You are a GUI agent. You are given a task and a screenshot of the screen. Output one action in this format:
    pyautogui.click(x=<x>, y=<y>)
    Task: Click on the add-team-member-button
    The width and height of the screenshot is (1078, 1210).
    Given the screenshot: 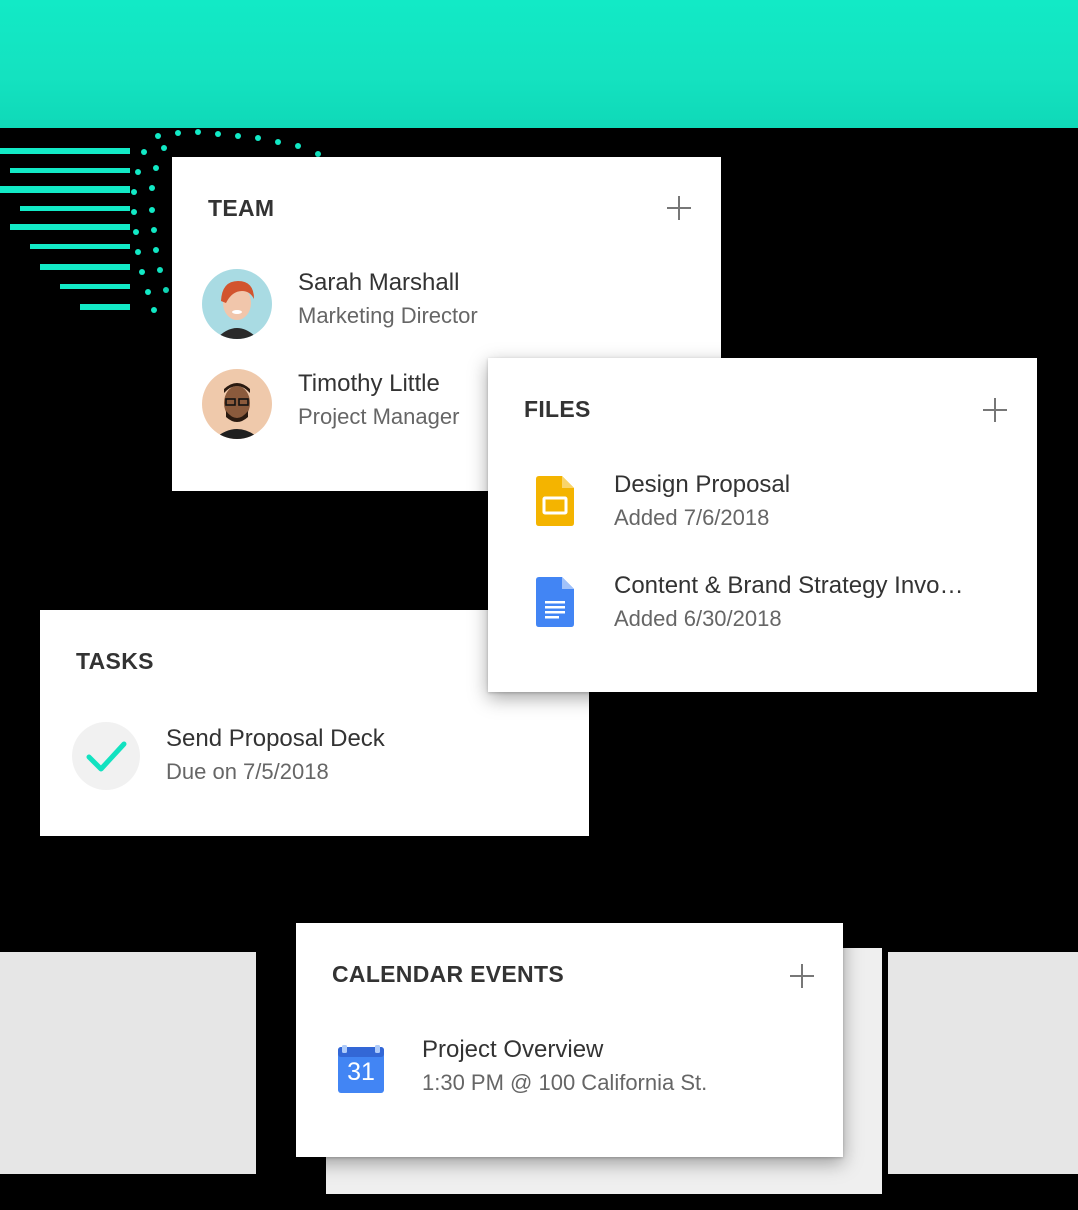 What is the action you would take?
    pyautogui.click(x=679, y=208)
    